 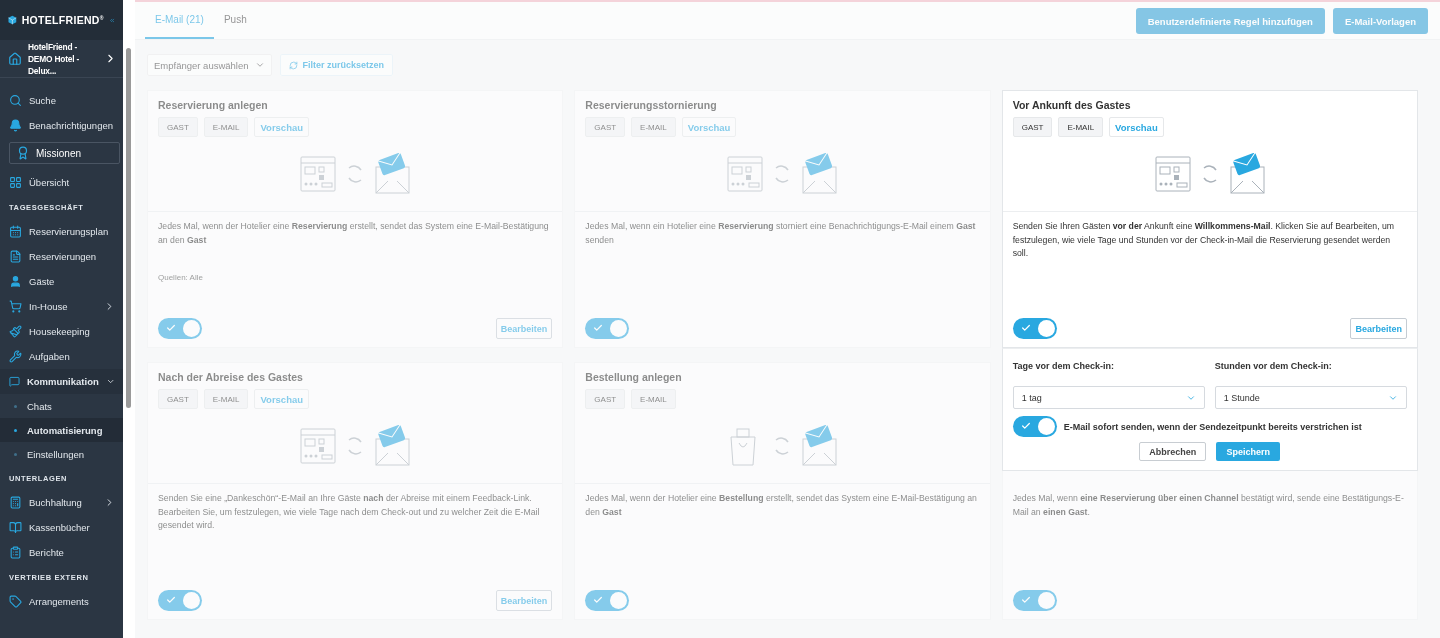 I want to click on days-dropdown: 1 tag, so click(x=1108, y=397).